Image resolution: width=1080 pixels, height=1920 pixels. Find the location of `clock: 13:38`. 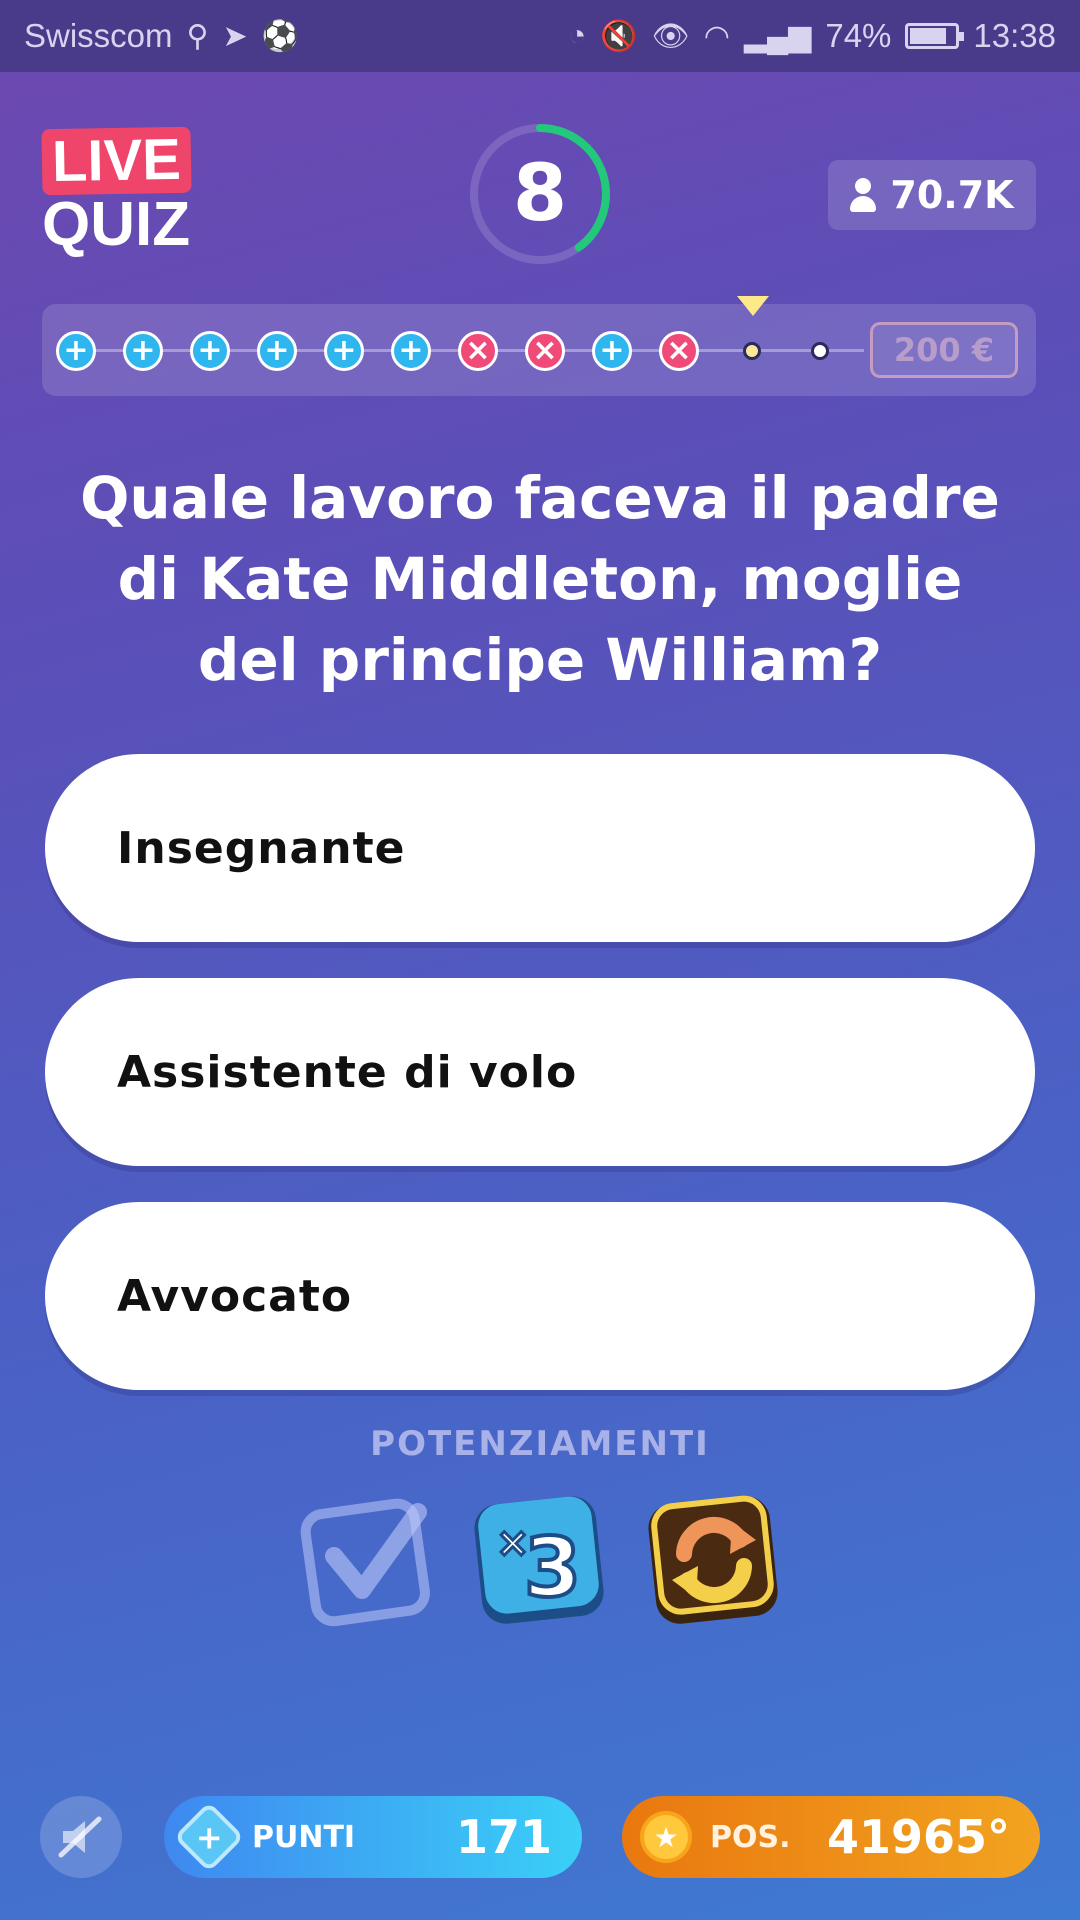

clock: 13:38 is located at coordinates (1014, 35).